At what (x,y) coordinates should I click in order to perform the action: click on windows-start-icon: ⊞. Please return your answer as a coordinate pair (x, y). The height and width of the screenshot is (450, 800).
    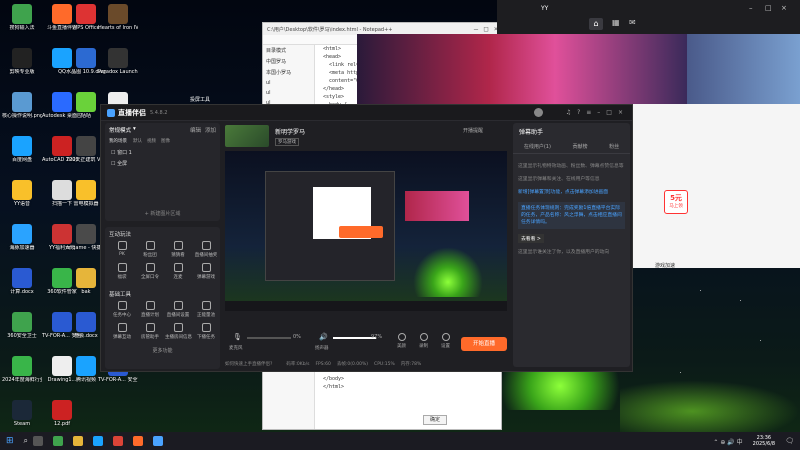
    Looking at the image, I should click on (10, 441).